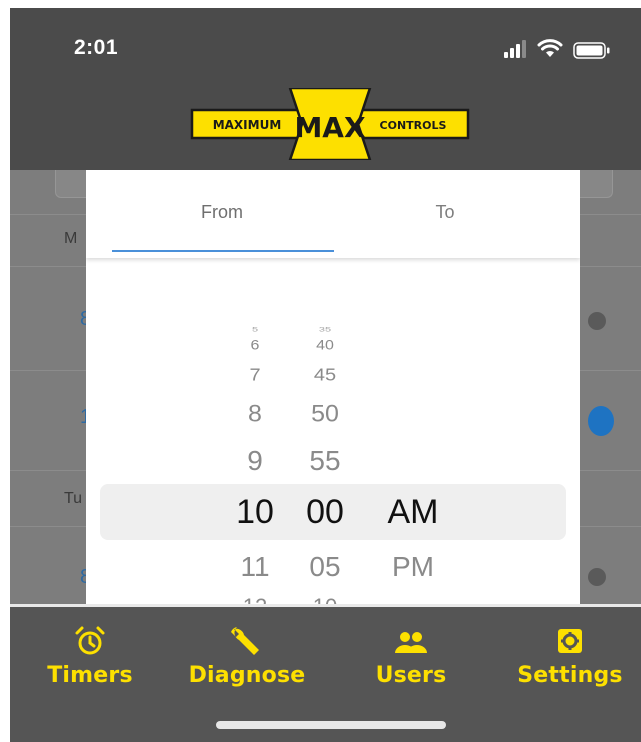  What do you see at coordinates (96, 47) in the screenshot?
I see `status-time: 2:01` at bounding box center [96, 47].